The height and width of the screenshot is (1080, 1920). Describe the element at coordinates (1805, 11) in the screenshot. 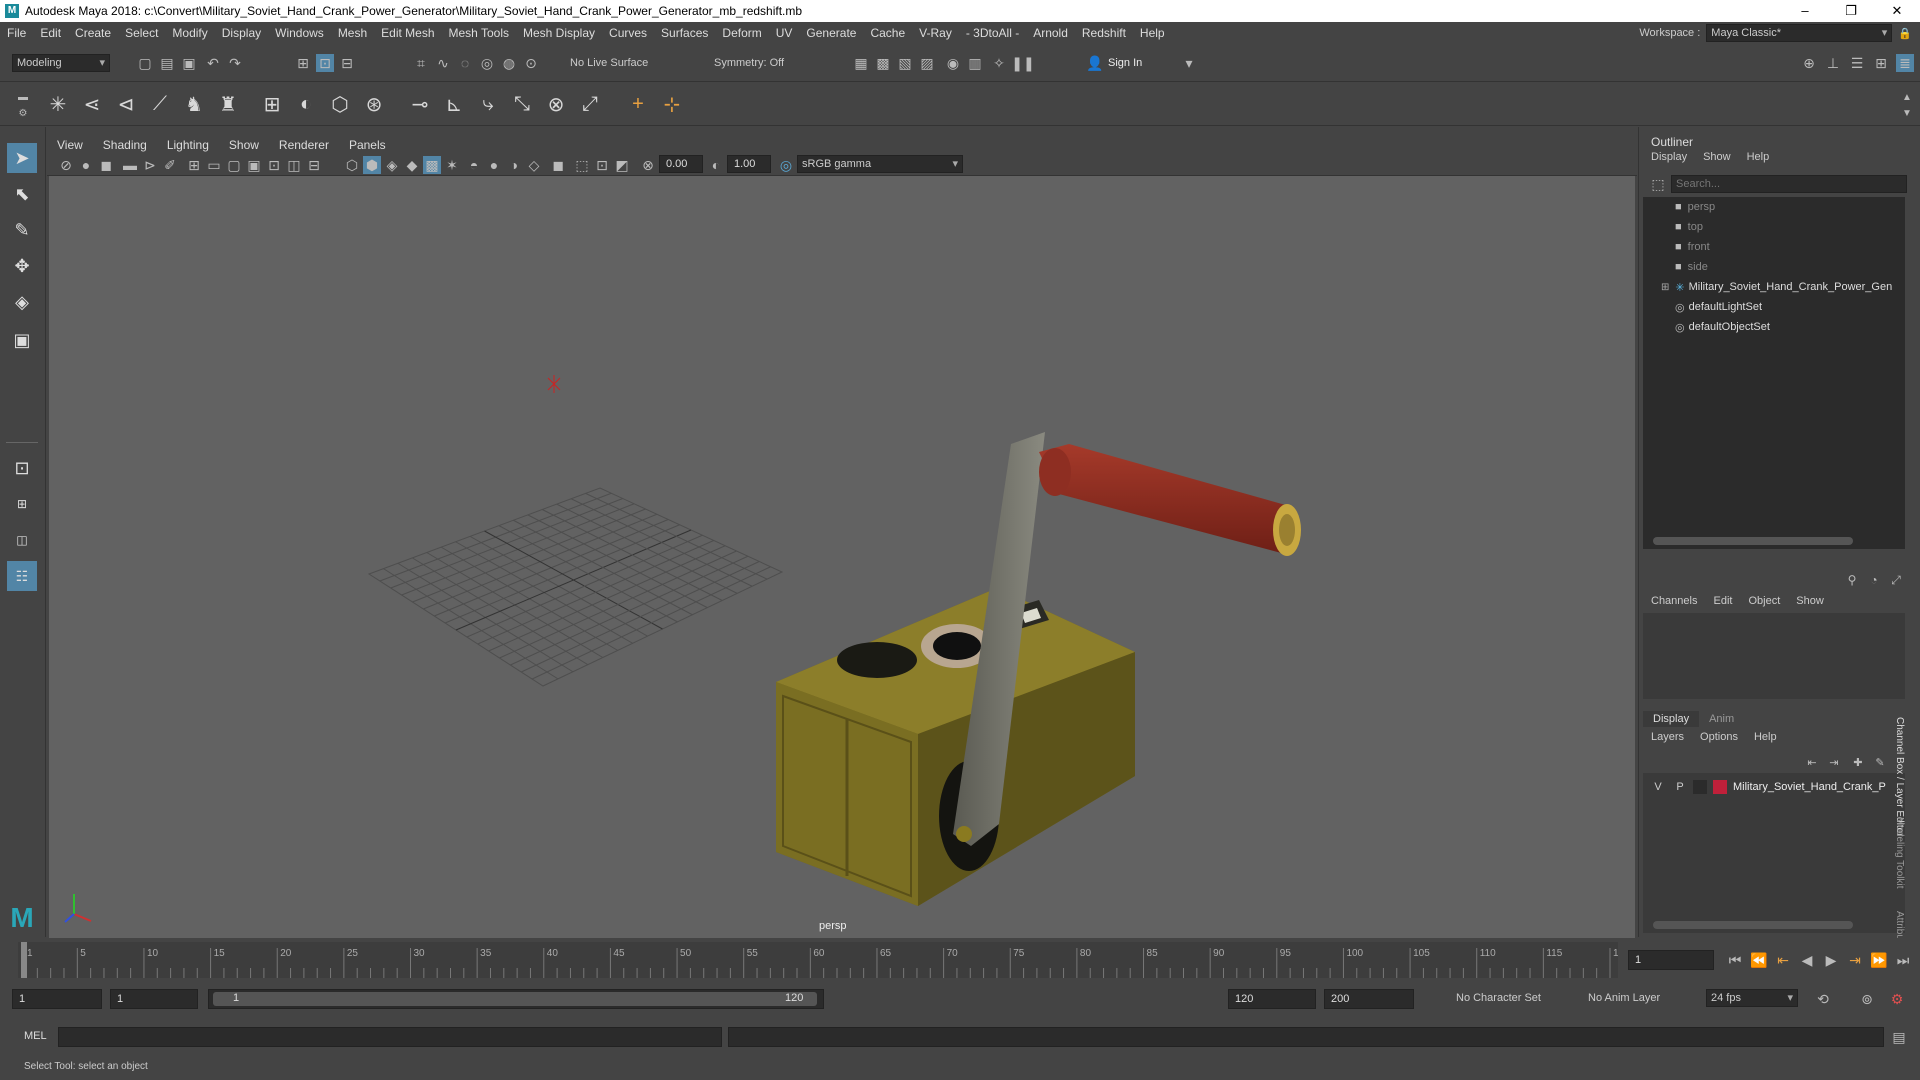

I see `minimize-button: –` at that location.